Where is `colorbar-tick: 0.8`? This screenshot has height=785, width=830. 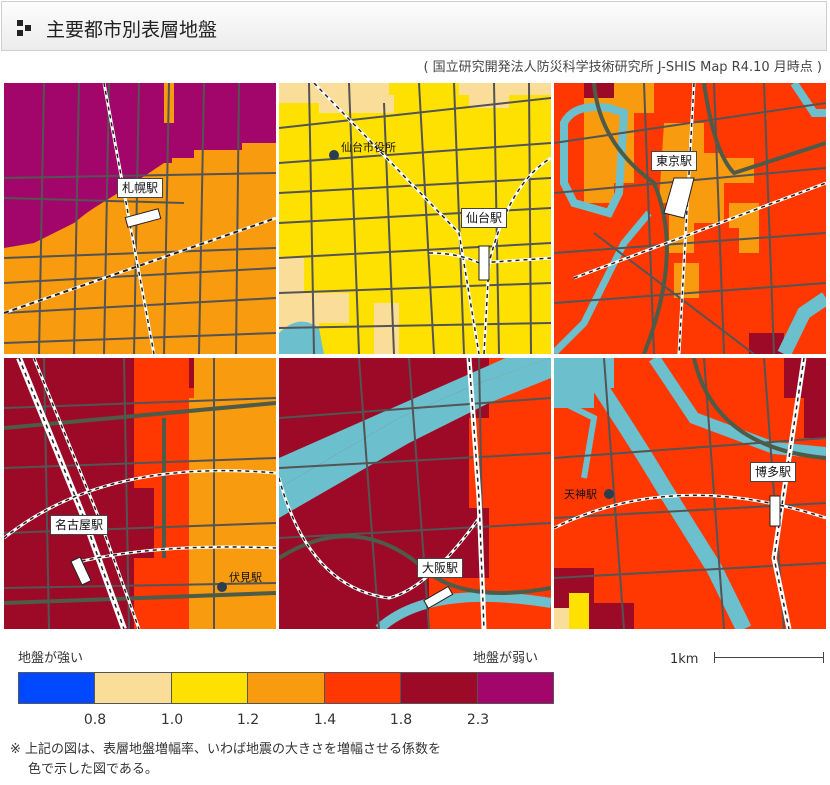
colorbar-tick: 0.8 is located at coordinates (95, 720).